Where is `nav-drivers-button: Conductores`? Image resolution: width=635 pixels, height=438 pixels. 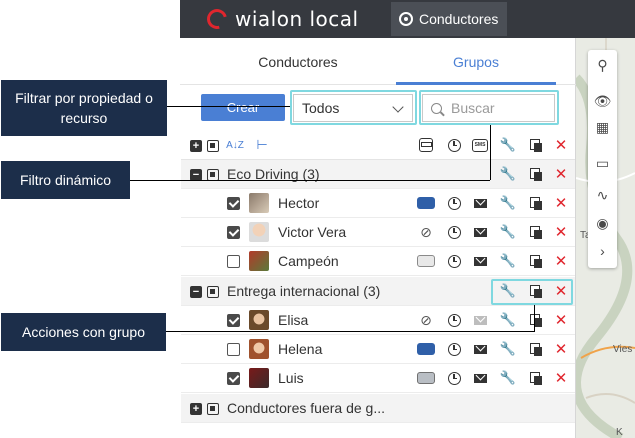 nav-drivers-button: Conductores is located at coordinates (449, 19).